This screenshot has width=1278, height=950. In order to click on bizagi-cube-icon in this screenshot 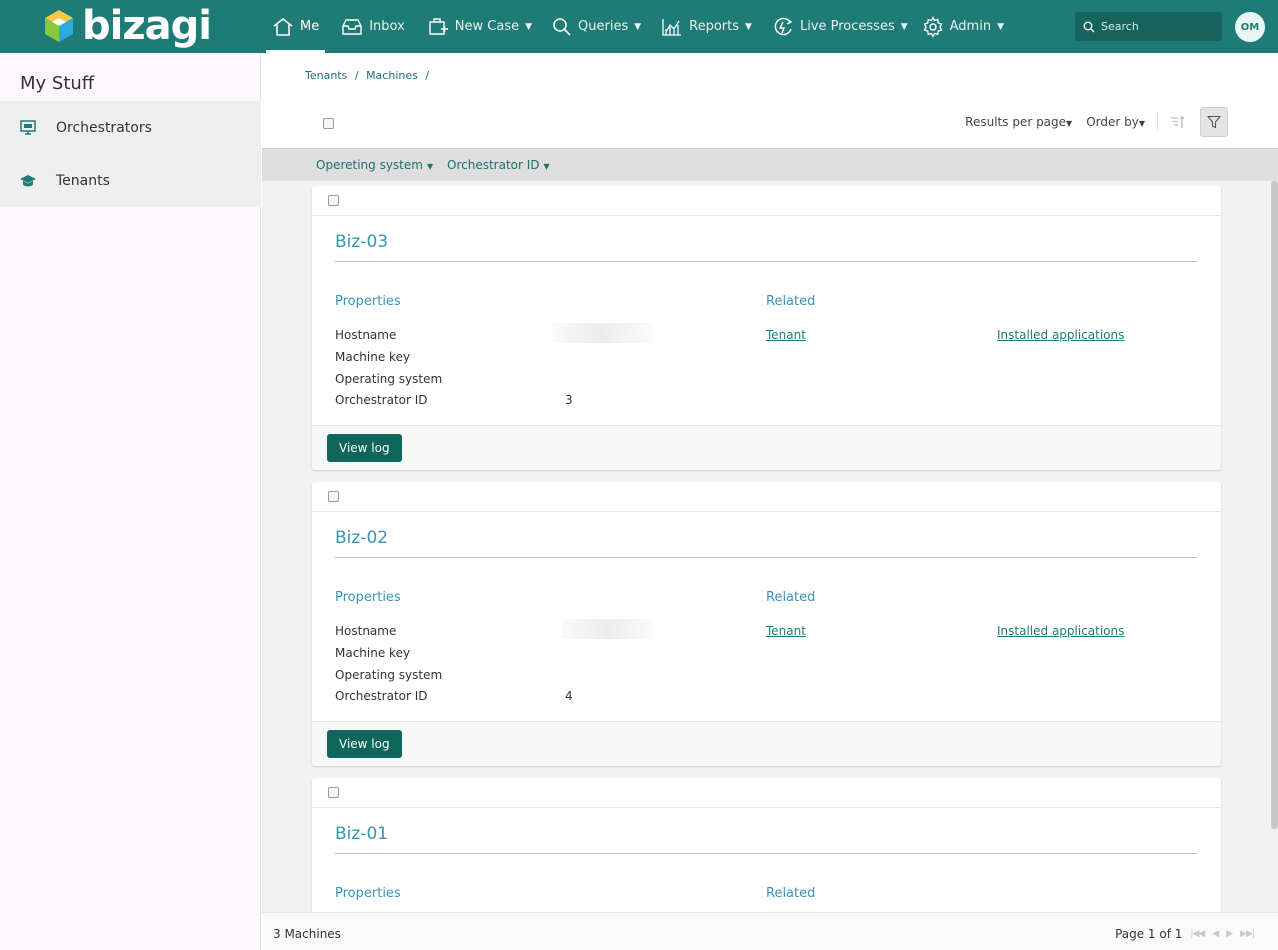, I will do `click(59, 26)`.